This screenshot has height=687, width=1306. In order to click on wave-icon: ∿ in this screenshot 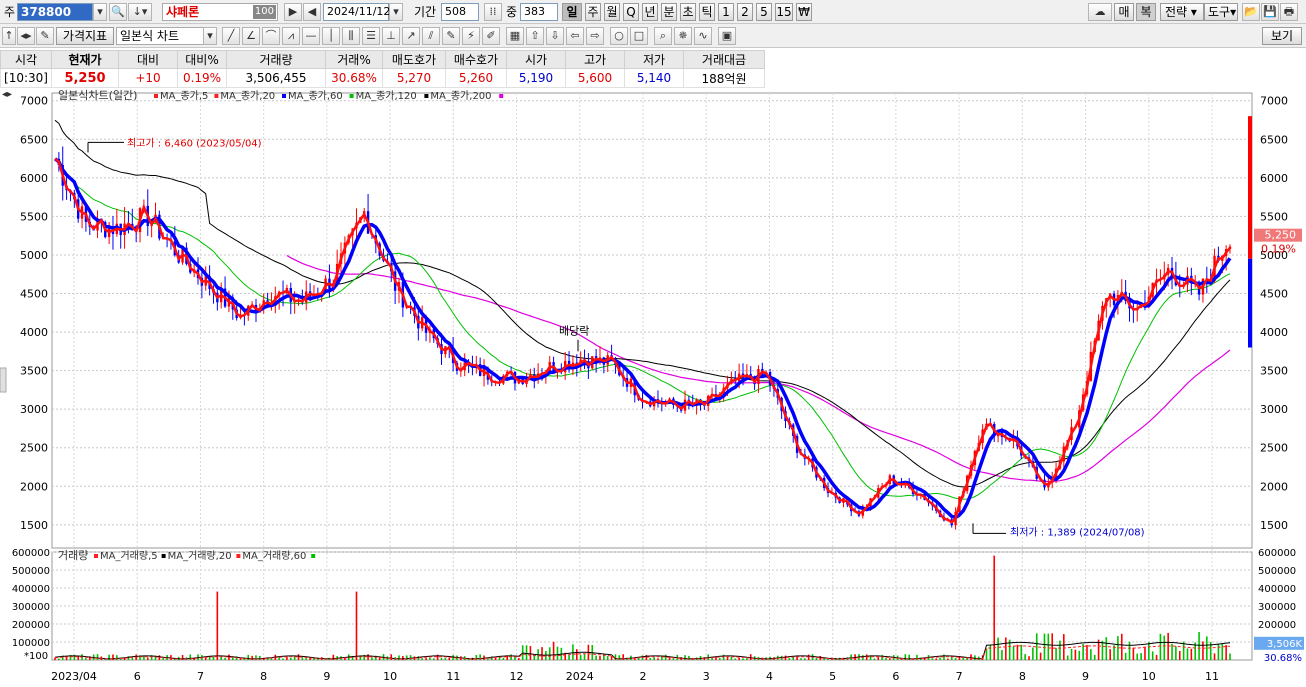, I will do `click(703, 36)`.